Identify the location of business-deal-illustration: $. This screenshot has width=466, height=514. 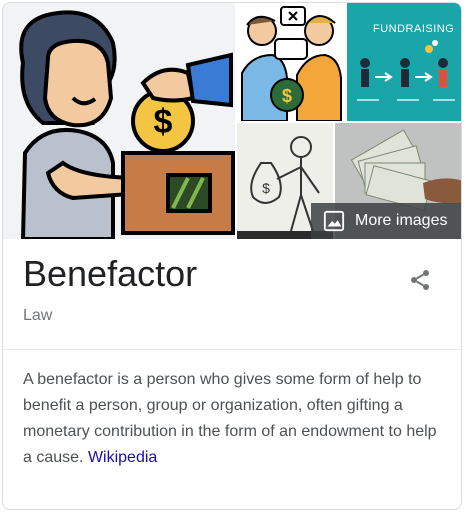
(291, 62).